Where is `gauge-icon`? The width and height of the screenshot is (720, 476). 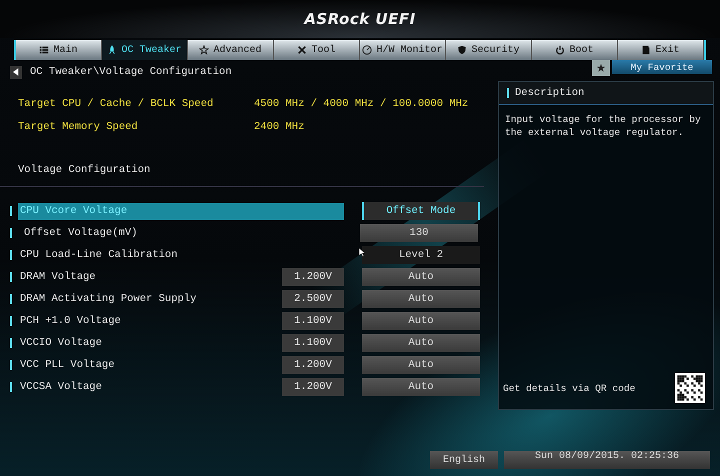
gauge-icon is located at coordinates (367, 50).